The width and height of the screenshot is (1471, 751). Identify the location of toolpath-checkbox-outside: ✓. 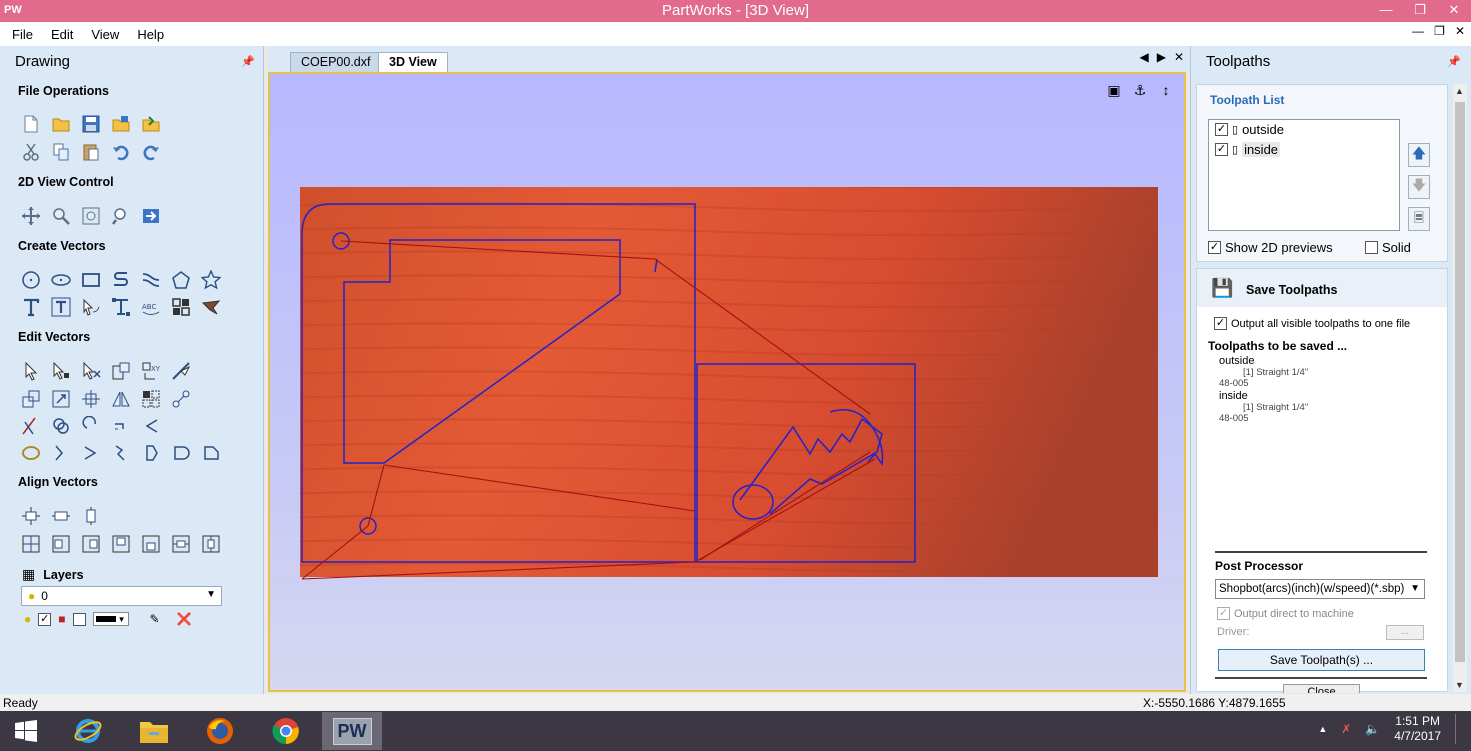
(1221, 129).